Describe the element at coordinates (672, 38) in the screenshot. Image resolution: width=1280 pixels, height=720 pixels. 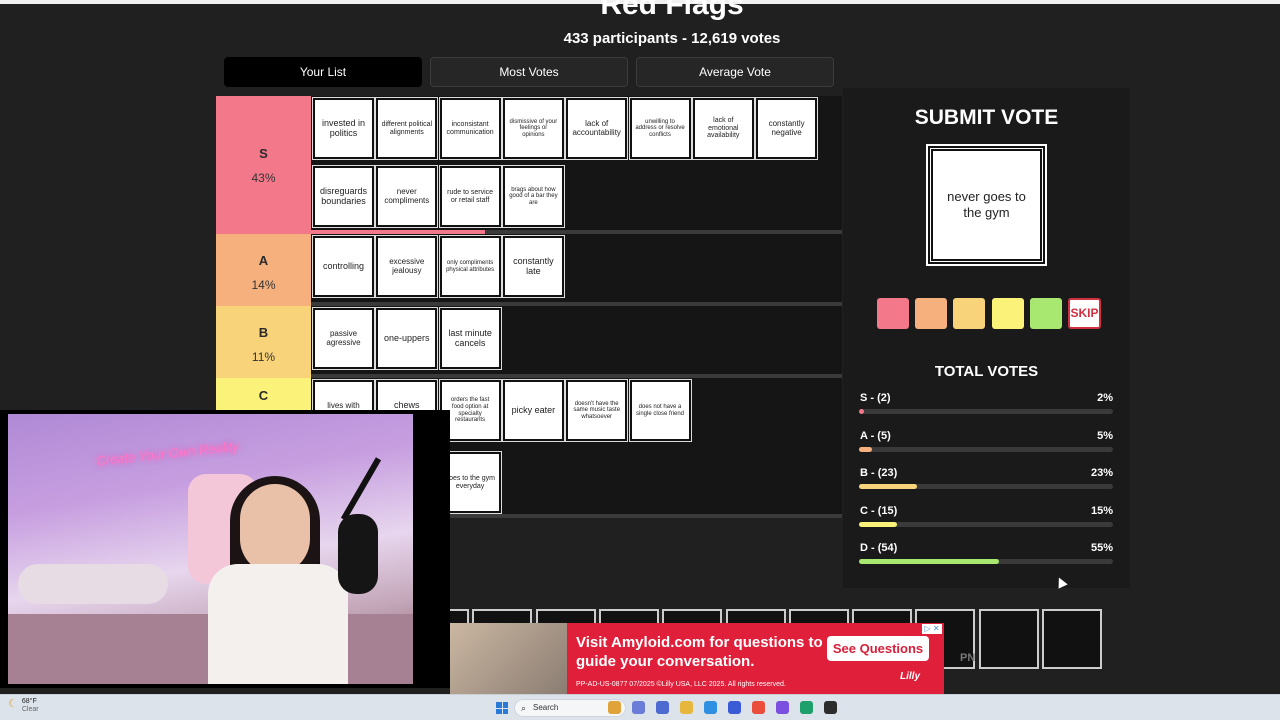
I see `participants-count: 433 participants - 12,619 votes` at that location.